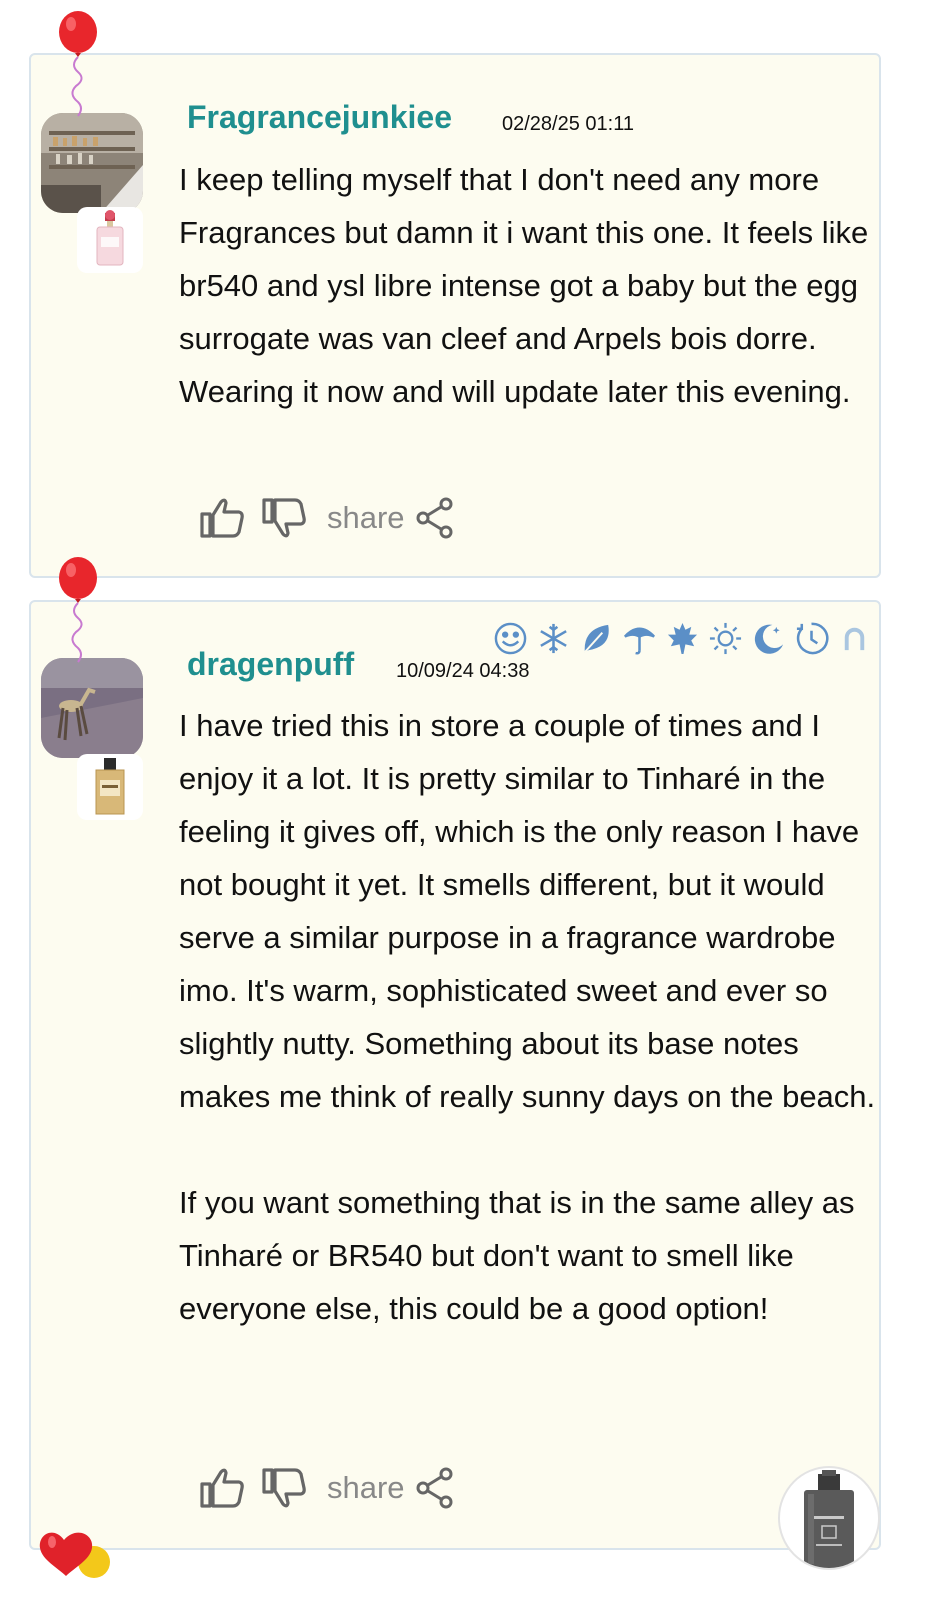 This screenshot has height=1600, width=930. I want to click on horseshoe-icon, so click(854, 638).